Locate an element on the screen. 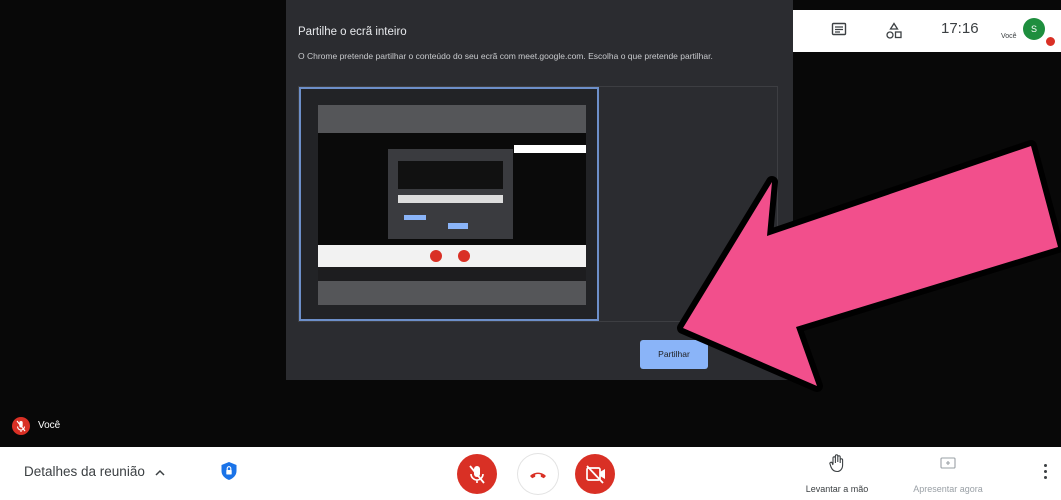  top-right-panel: 17:16 Você S is located at coordinates (927, 31).